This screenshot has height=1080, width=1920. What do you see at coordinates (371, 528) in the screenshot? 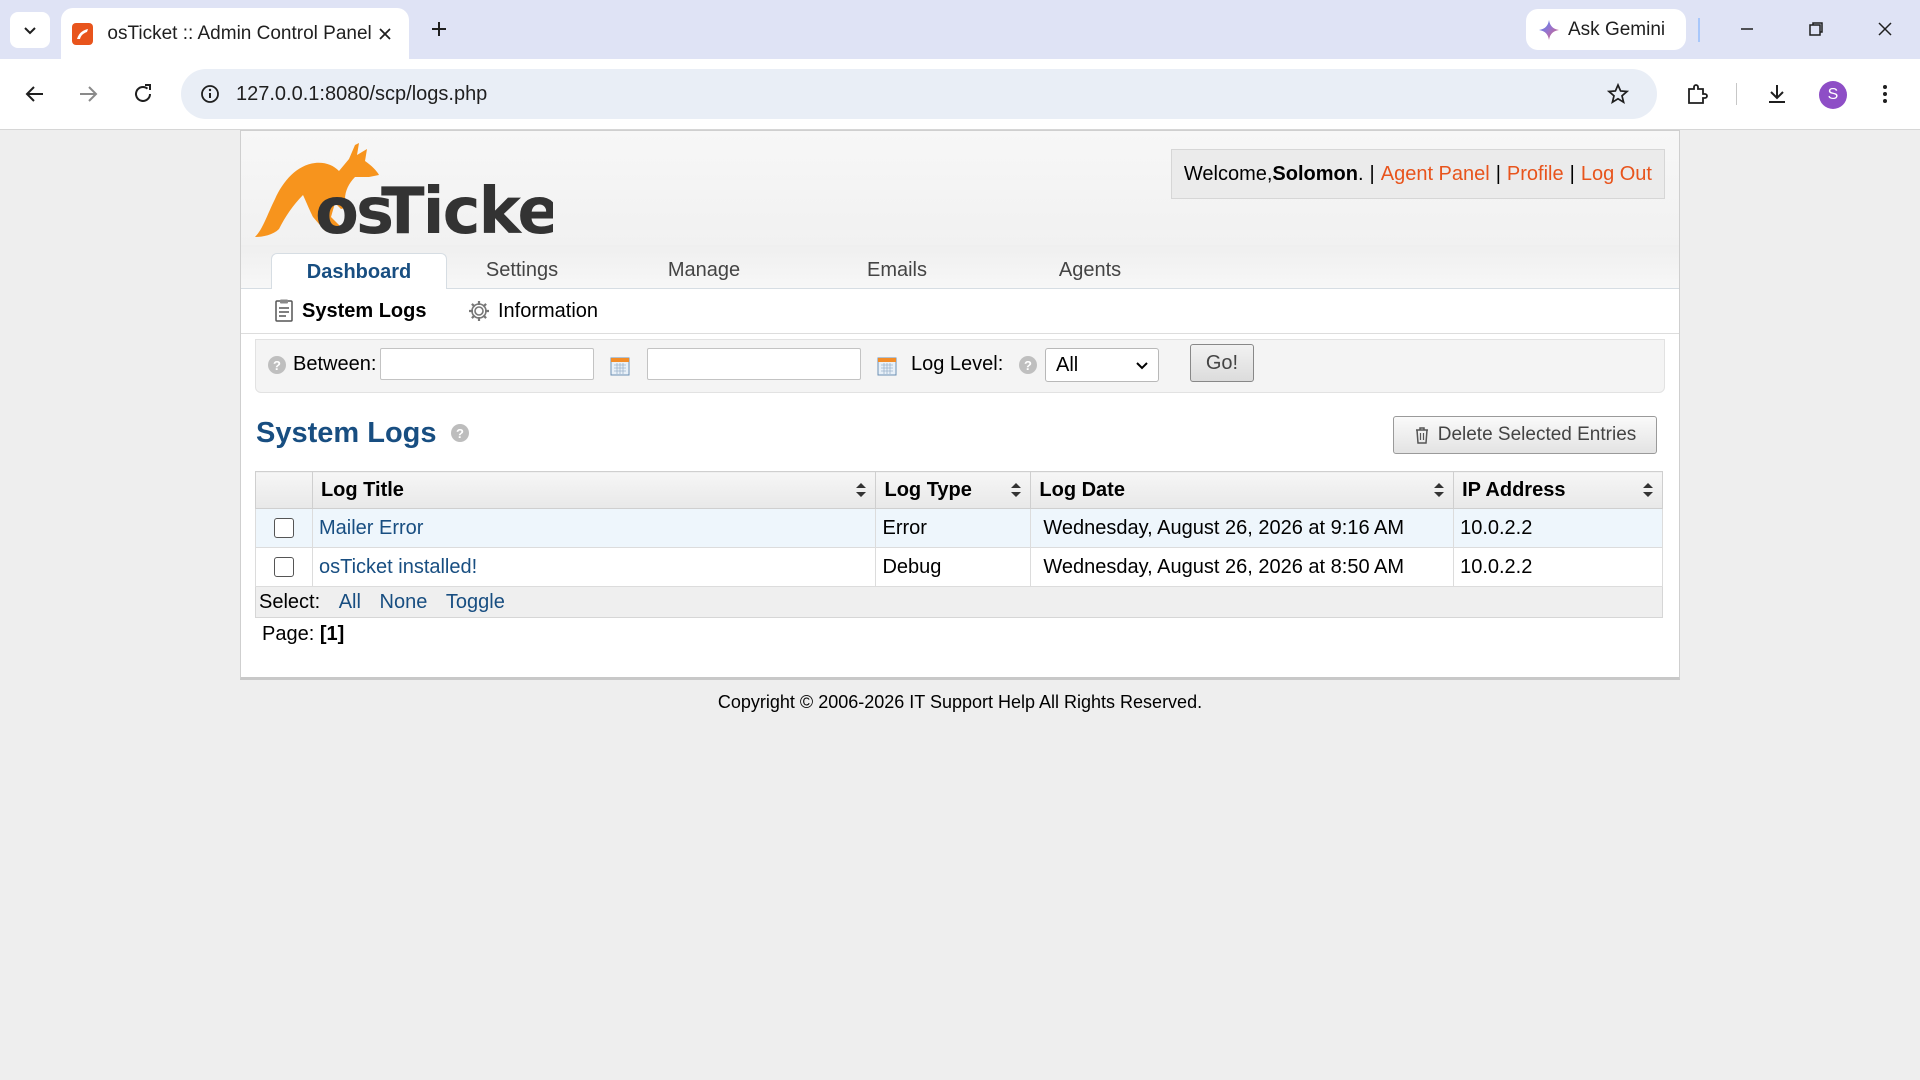
I see `log-title-link: Mailer Error` at bounding box center [371, 528].